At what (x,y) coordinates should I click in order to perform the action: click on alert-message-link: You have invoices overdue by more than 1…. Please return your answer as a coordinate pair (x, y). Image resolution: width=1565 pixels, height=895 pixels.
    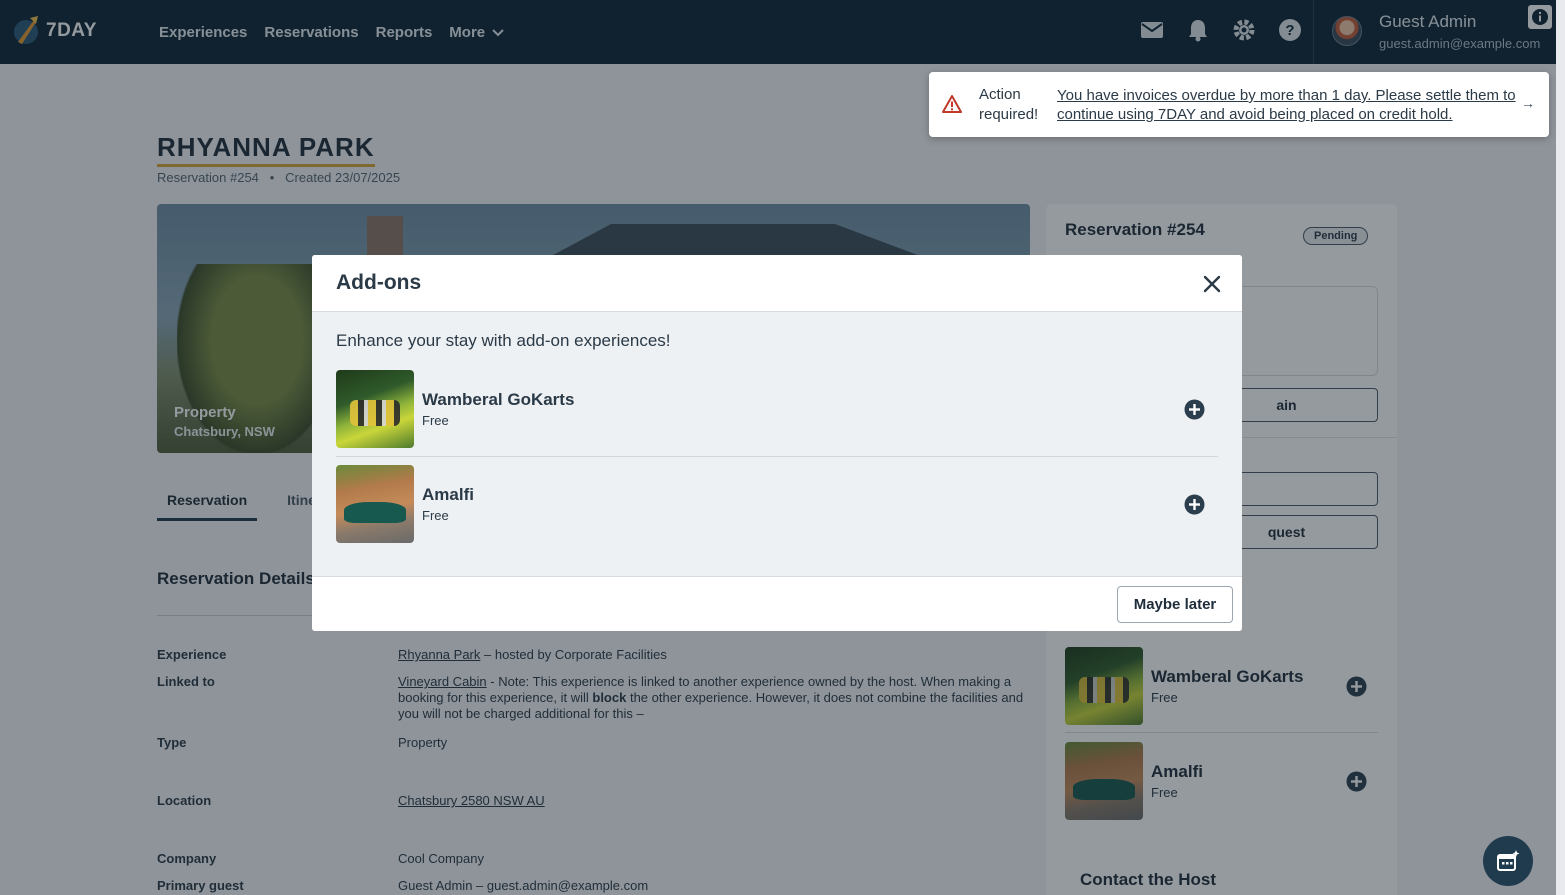
    Looking at the image, I should click on (1287, 105).